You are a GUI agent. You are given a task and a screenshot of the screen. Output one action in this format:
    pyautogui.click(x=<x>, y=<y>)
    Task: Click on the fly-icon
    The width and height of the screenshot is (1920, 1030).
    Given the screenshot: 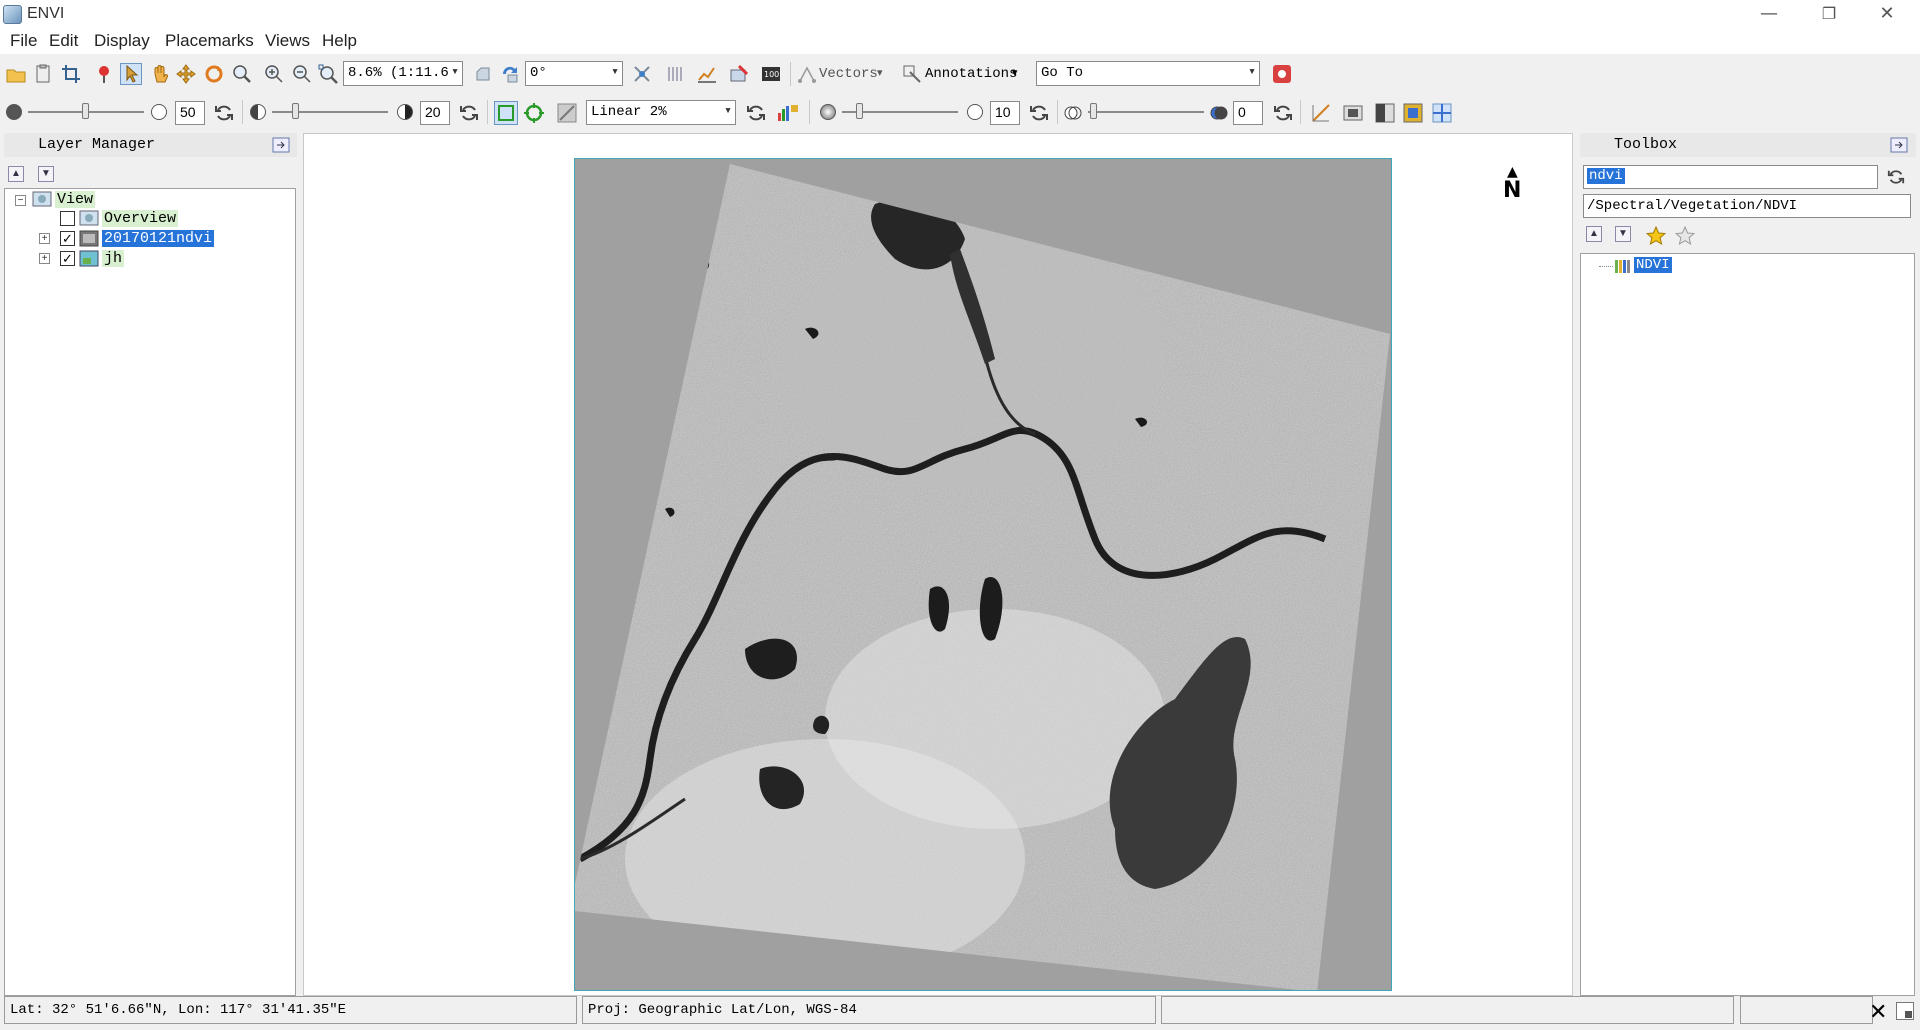 What is the action you would take?
    pyautogui.click(x=186, y=74)
    